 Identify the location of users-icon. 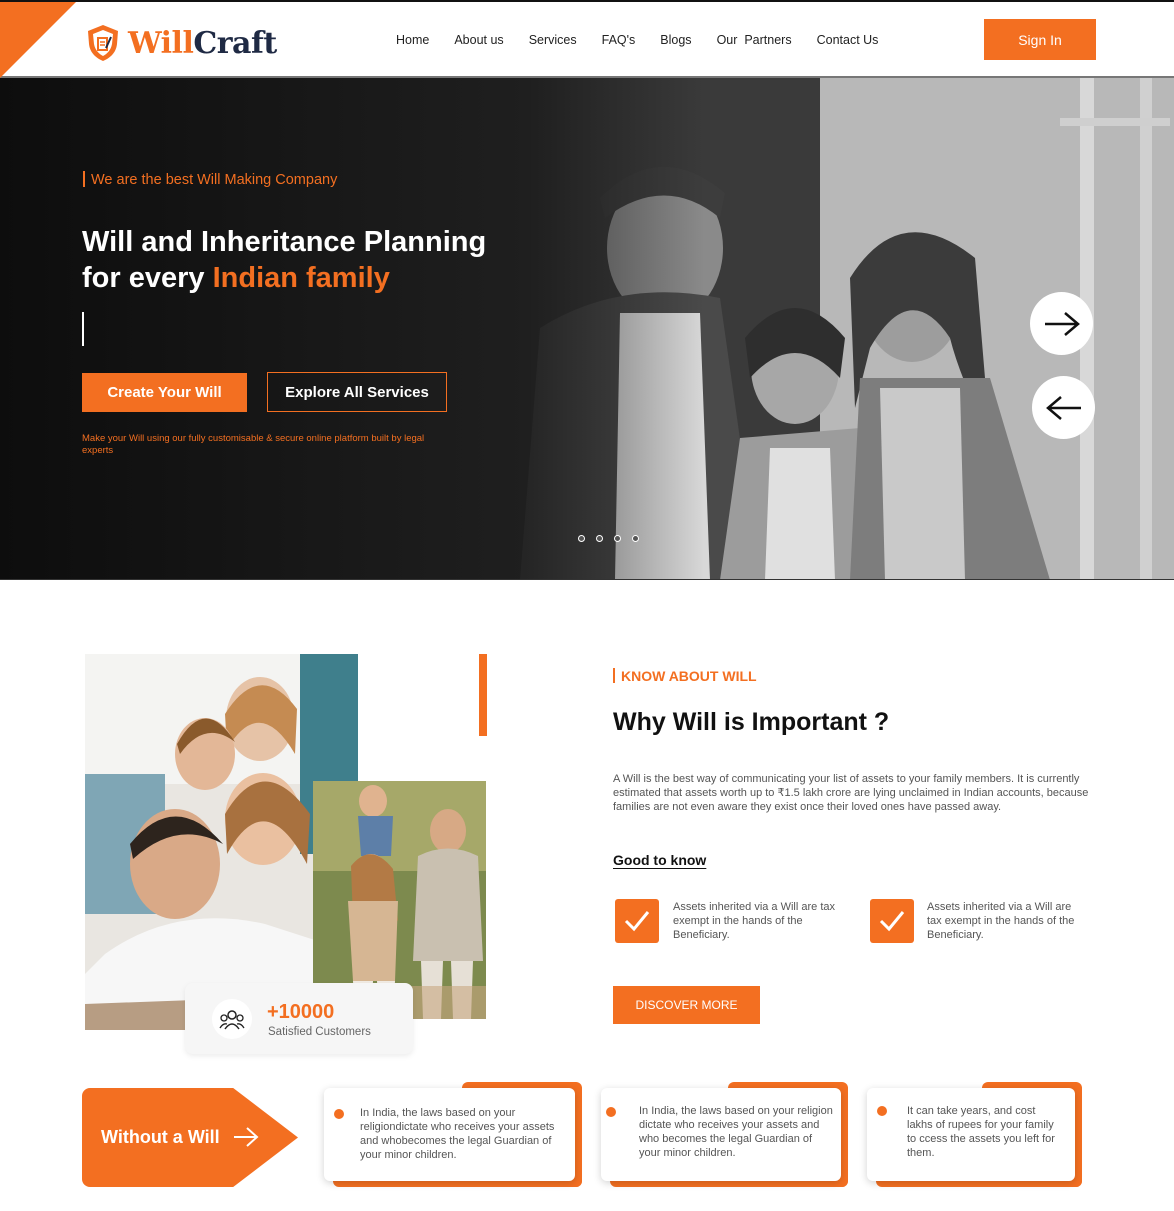
(232, 1020).